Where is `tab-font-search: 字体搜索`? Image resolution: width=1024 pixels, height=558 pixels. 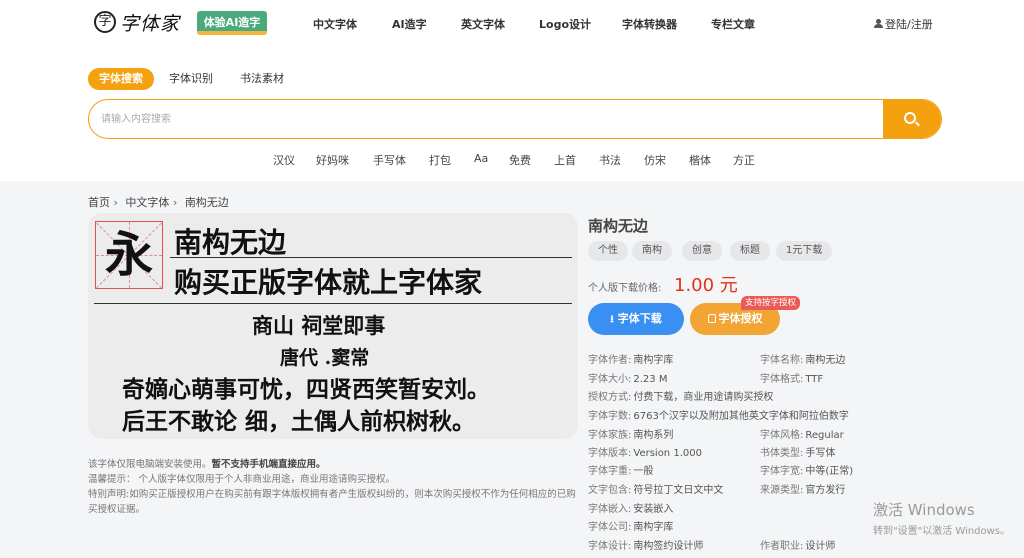
tab-font-search: 字体搜索 is located at coordinates (121, 79).